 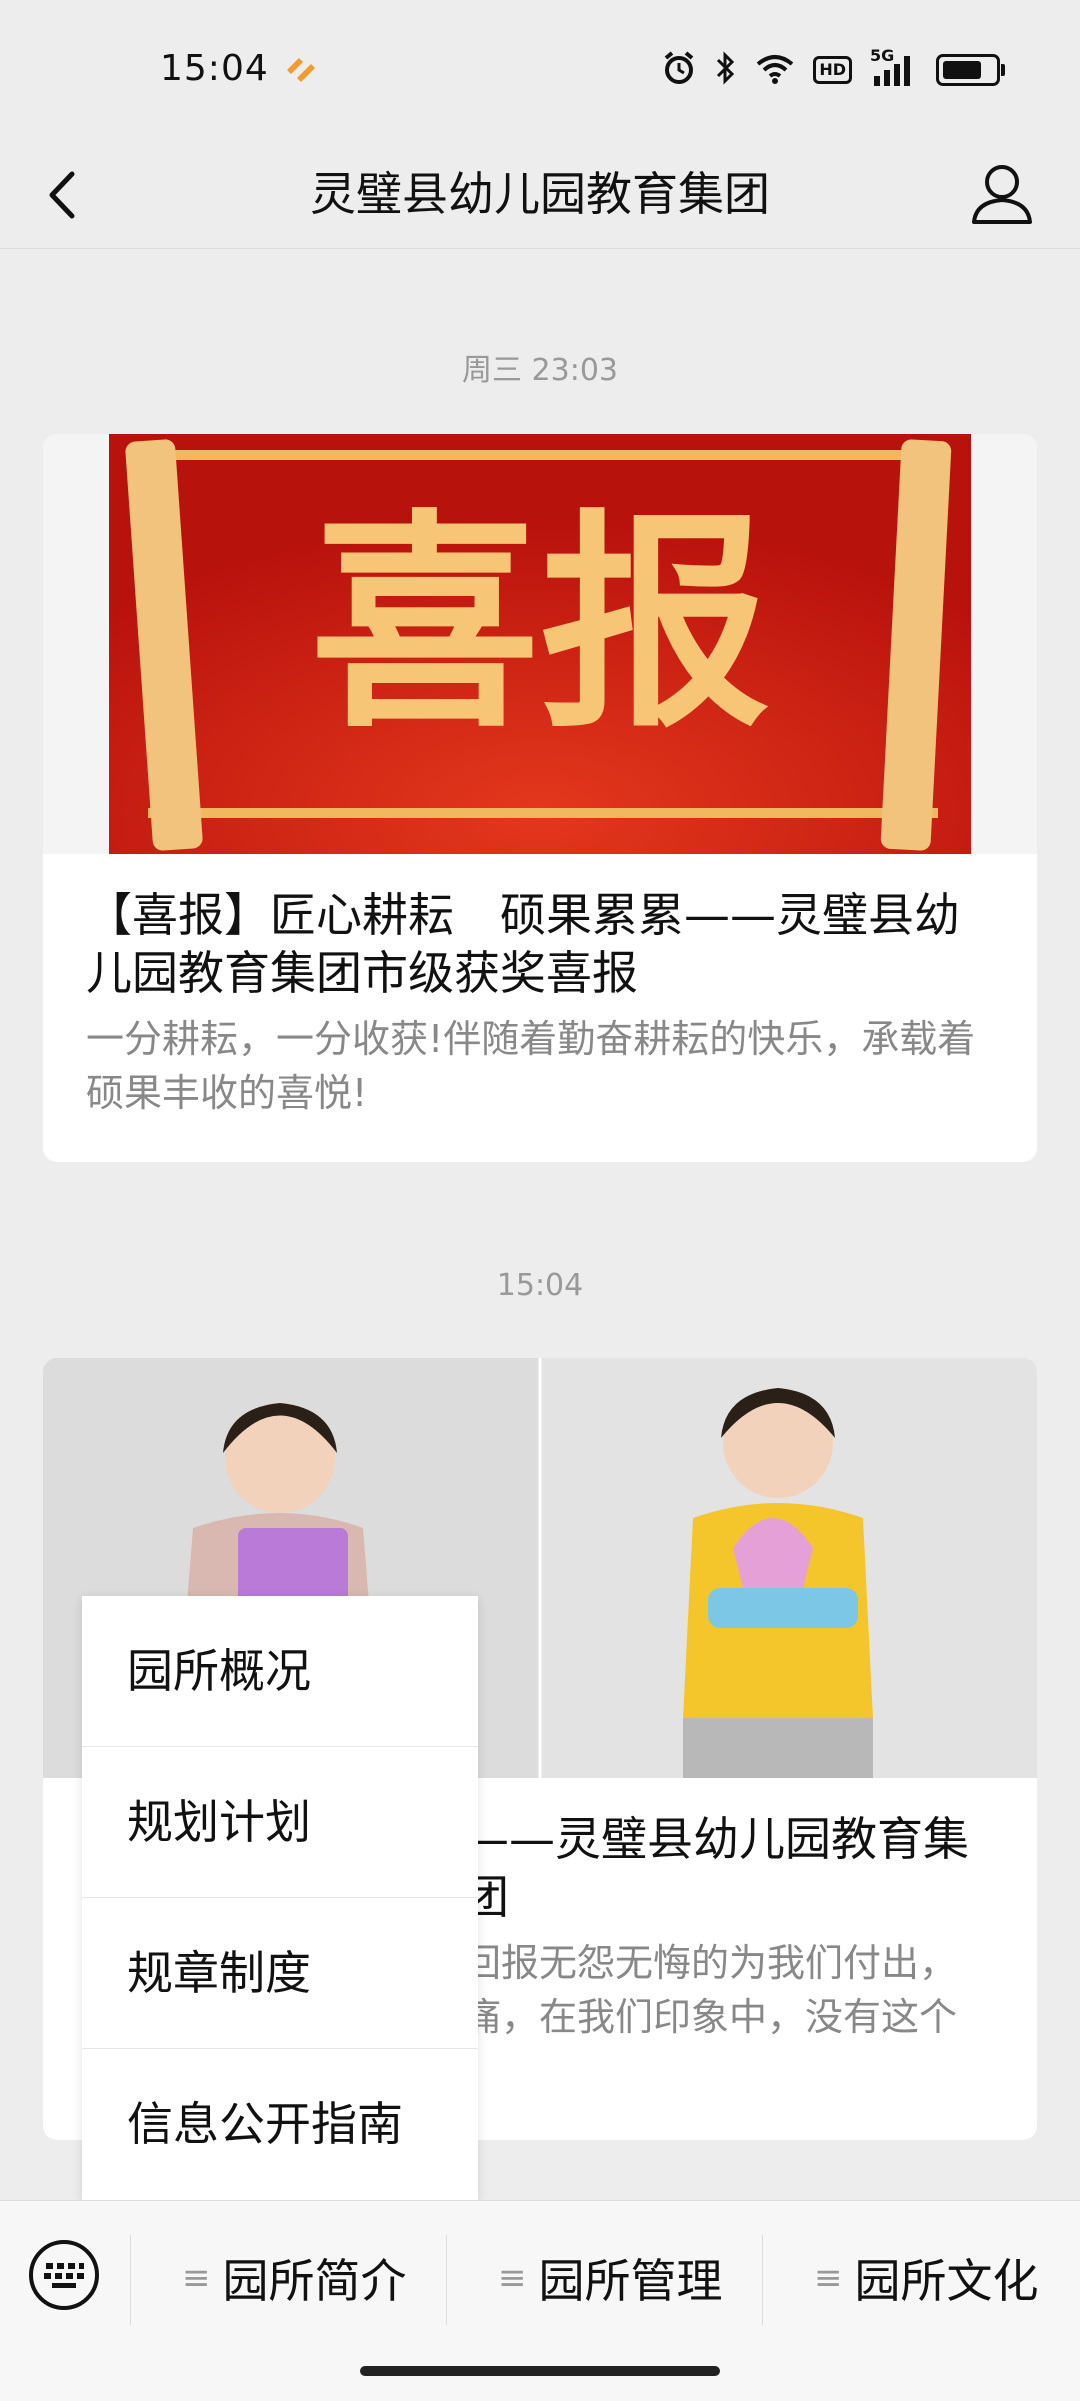 What do you see at coordinates (314, 2281) in the screenshot?
I see `tab-label: 园所简介` at bounding box center [314, 2281].